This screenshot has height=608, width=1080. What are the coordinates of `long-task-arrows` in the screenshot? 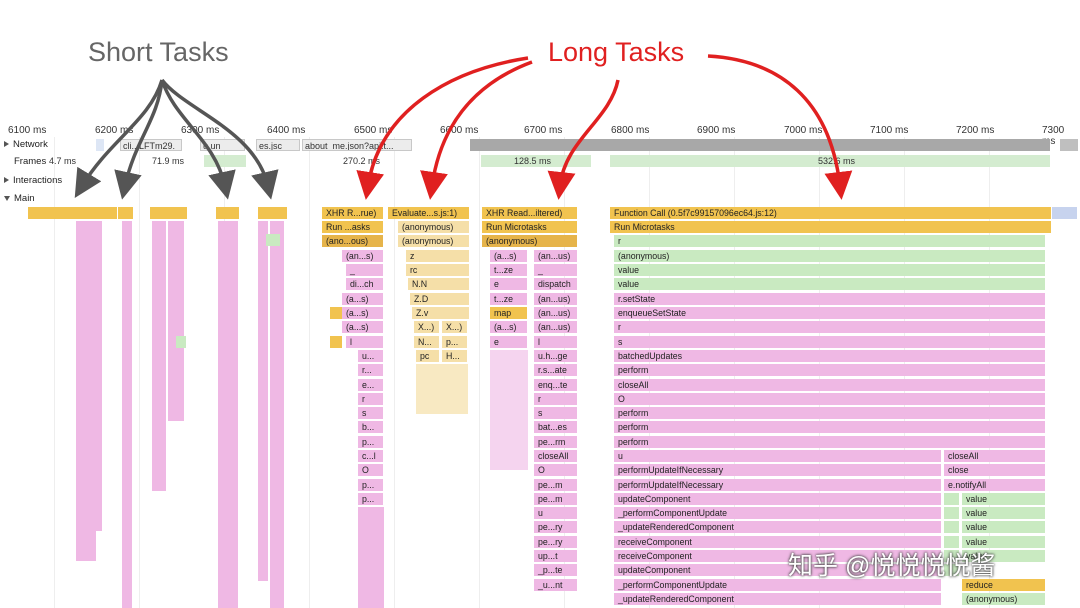 It's located at (604, 127).